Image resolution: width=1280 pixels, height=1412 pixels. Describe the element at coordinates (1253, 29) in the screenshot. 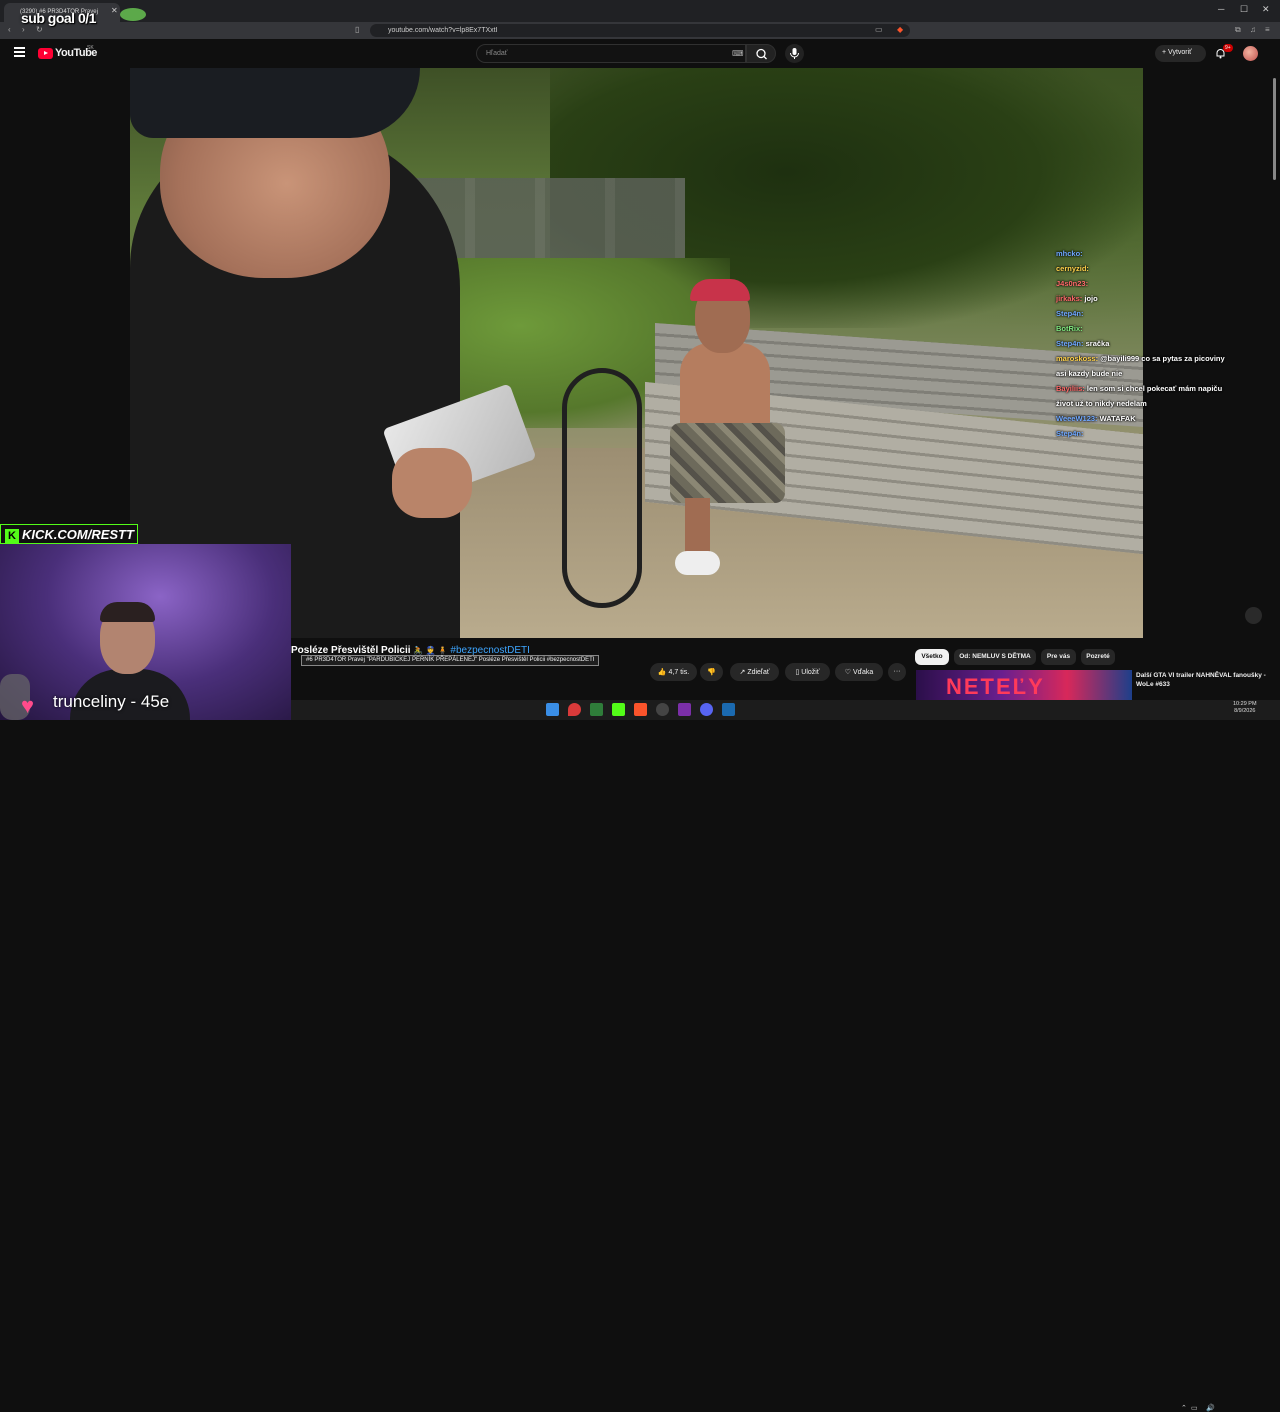

I see `music-icon: ♫` at that location.